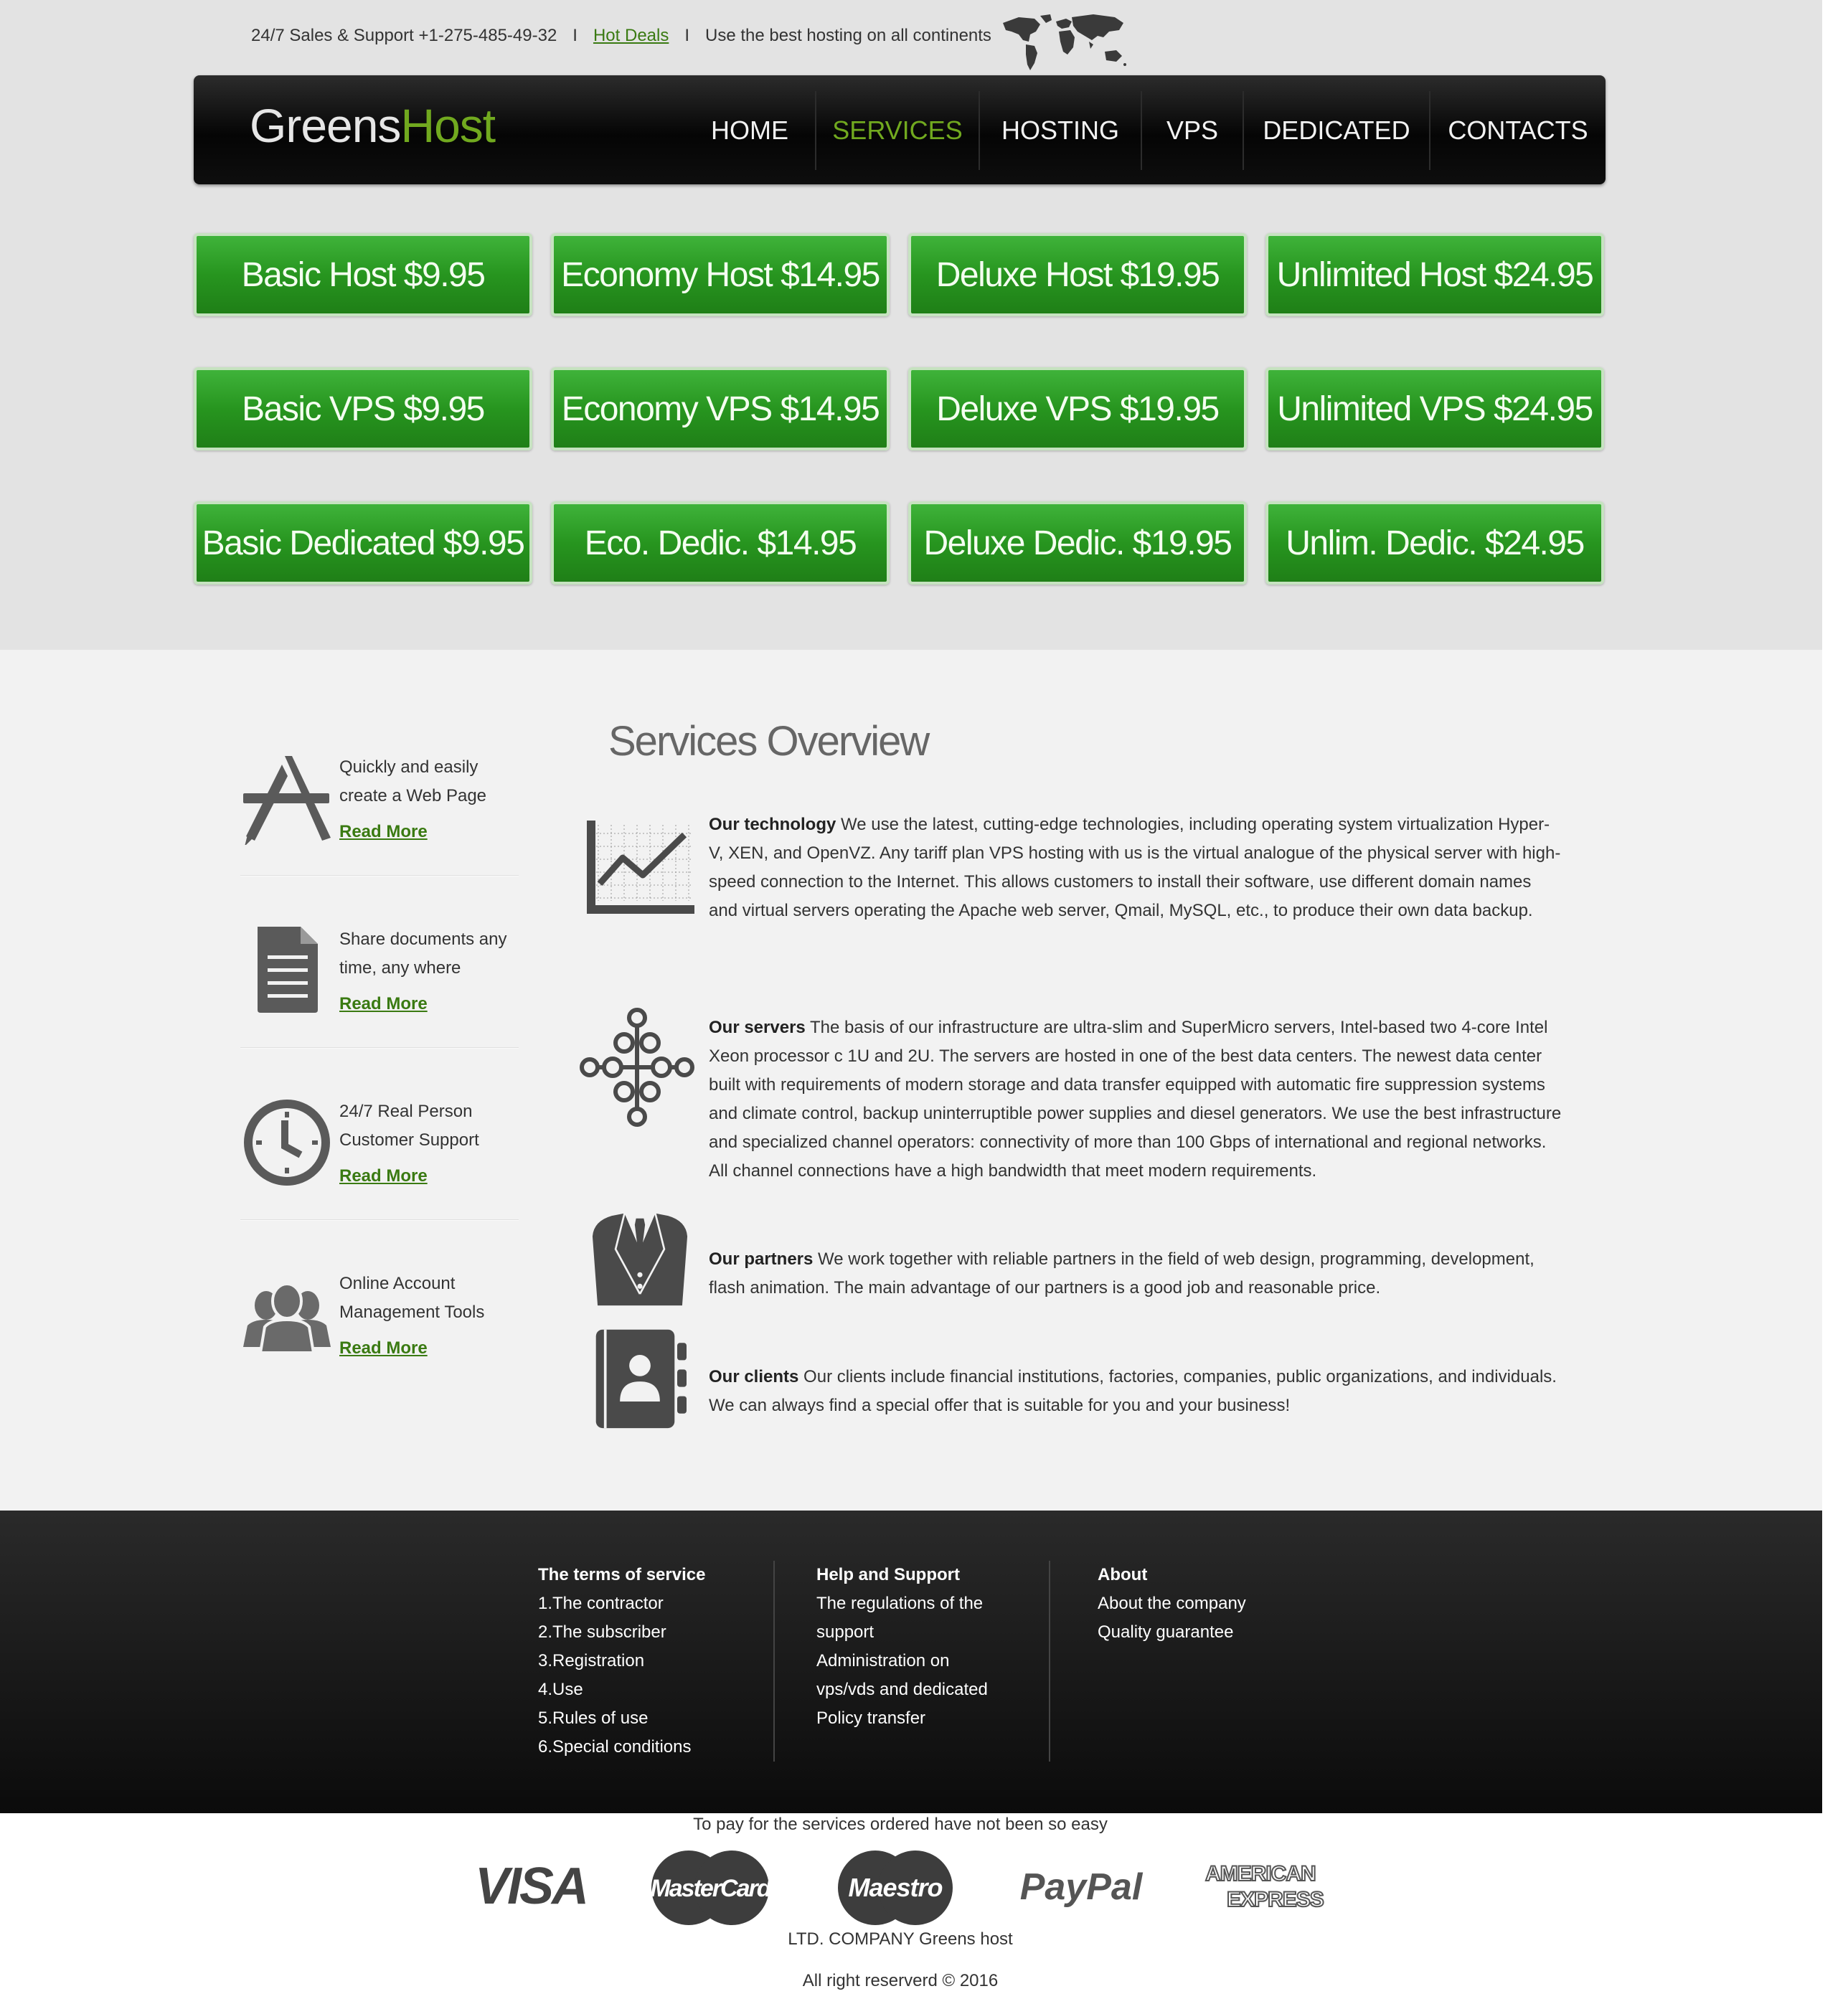 The image size is (1848, 2004). Describe the element at coordinates (1336, 130) in the screenshot. I see `nav-dedicated: DEDICATED` at that location.